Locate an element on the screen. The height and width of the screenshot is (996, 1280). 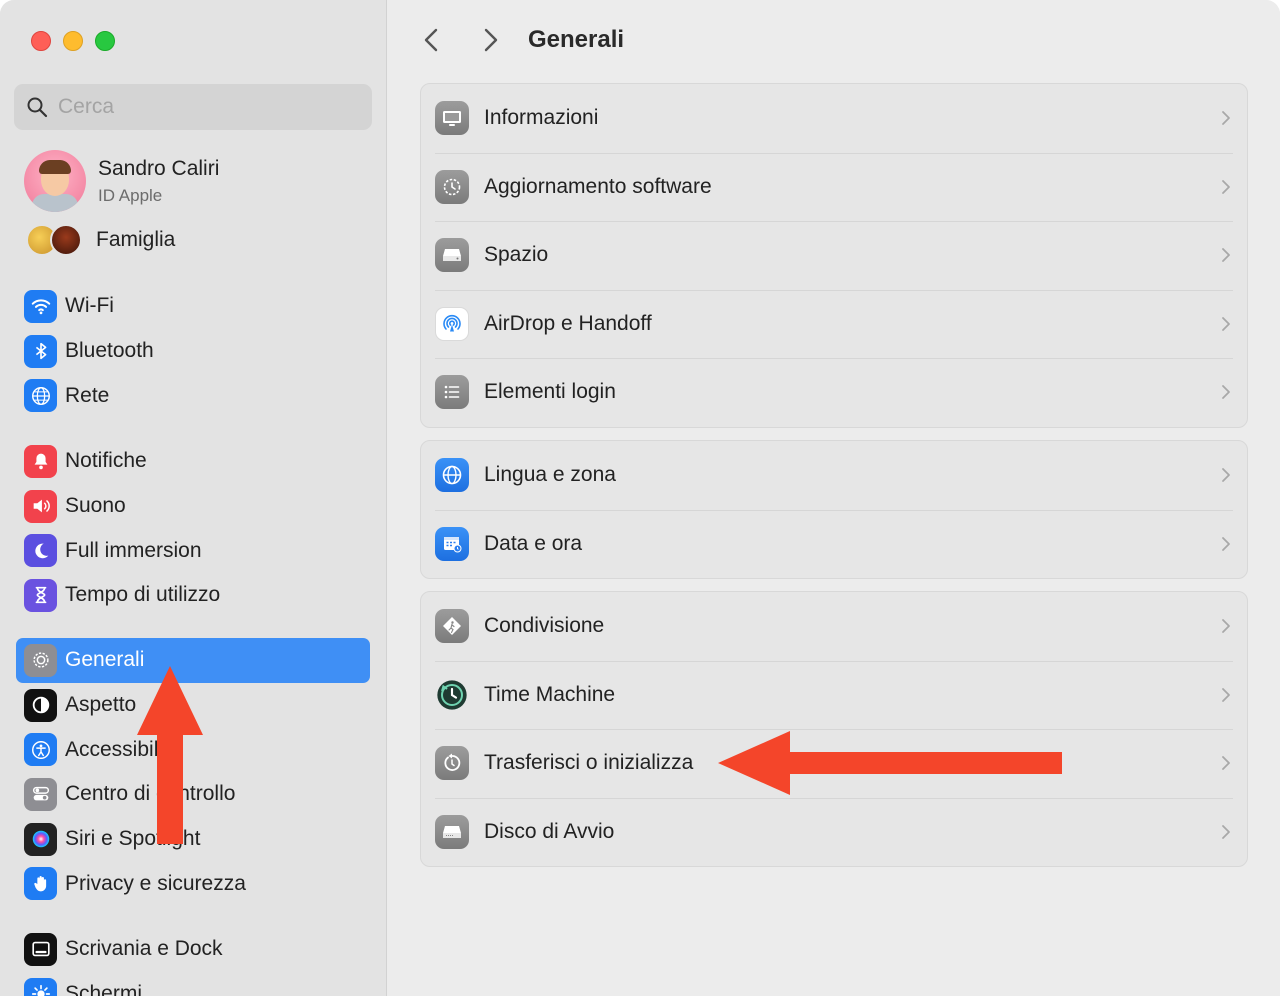
apple-id-account: Sandro Caliri ID Apple is located at coordinates (121, 181).